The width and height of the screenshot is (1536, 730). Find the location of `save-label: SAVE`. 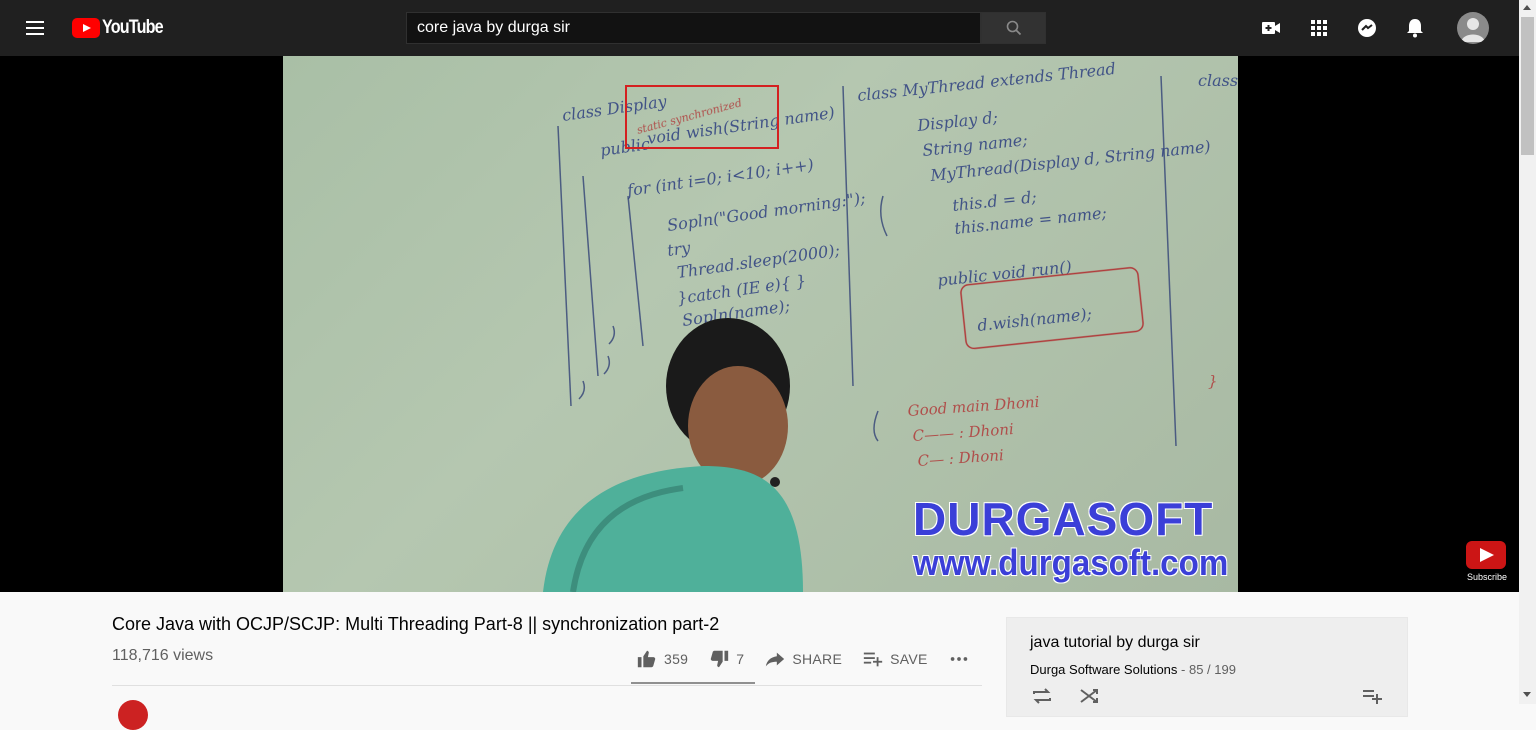

save-label: SAVE is located at coordinates (909, 659).